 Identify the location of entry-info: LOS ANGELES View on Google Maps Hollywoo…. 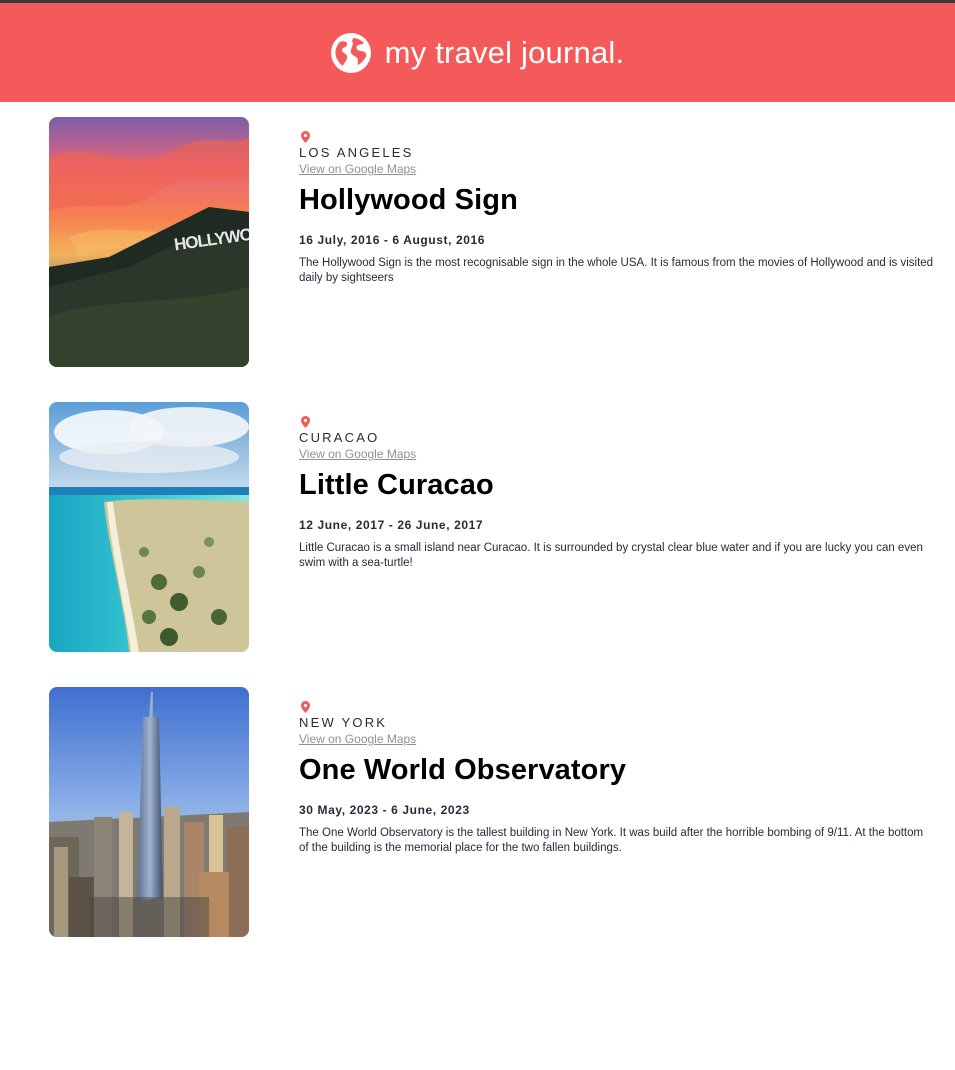
(616, 208).